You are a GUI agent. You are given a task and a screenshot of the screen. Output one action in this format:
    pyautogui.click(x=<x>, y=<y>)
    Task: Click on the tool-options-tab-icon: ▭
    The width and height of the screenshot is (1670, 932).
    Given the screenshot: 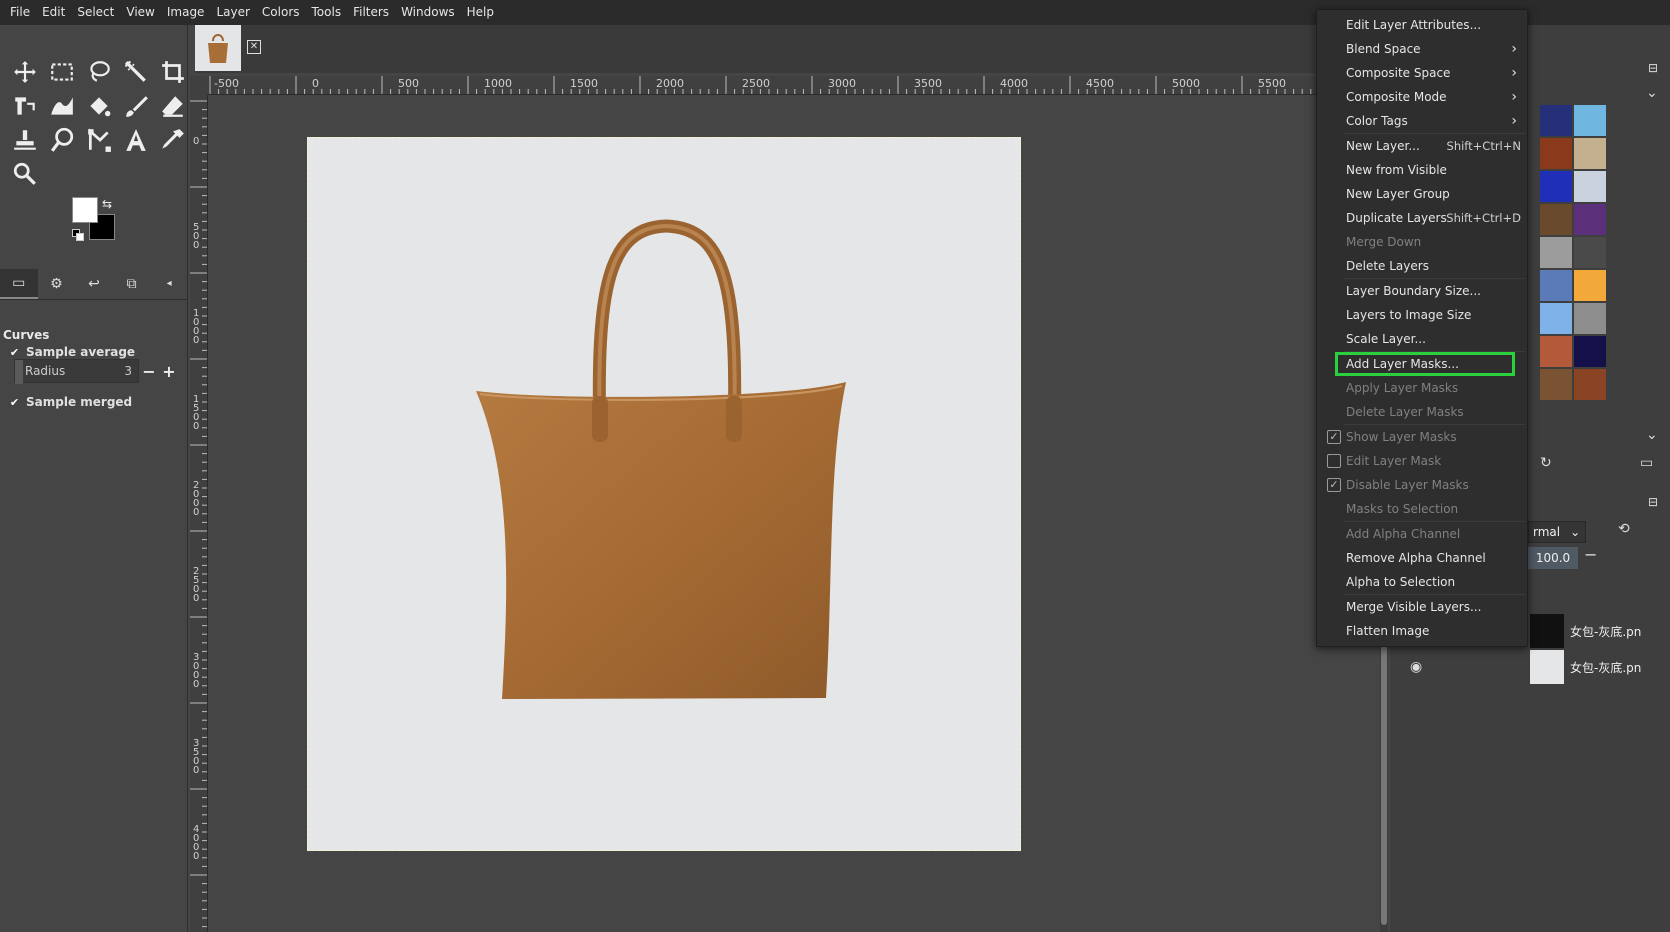 What is the action you would take?
    pyautogui.click(x=19, y=283)
    